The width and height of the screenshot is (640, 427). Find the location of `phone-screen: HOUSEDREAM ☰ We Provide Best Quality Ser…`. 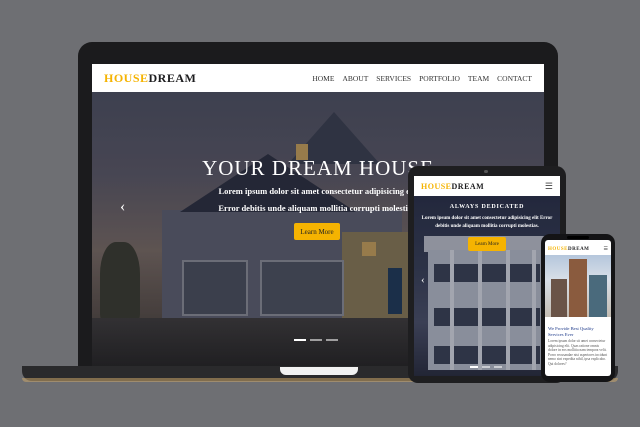

phone-screen: HOUSEDREAM ☰ We Provide Best Quality Ser… is located at coordinates (578, 308).